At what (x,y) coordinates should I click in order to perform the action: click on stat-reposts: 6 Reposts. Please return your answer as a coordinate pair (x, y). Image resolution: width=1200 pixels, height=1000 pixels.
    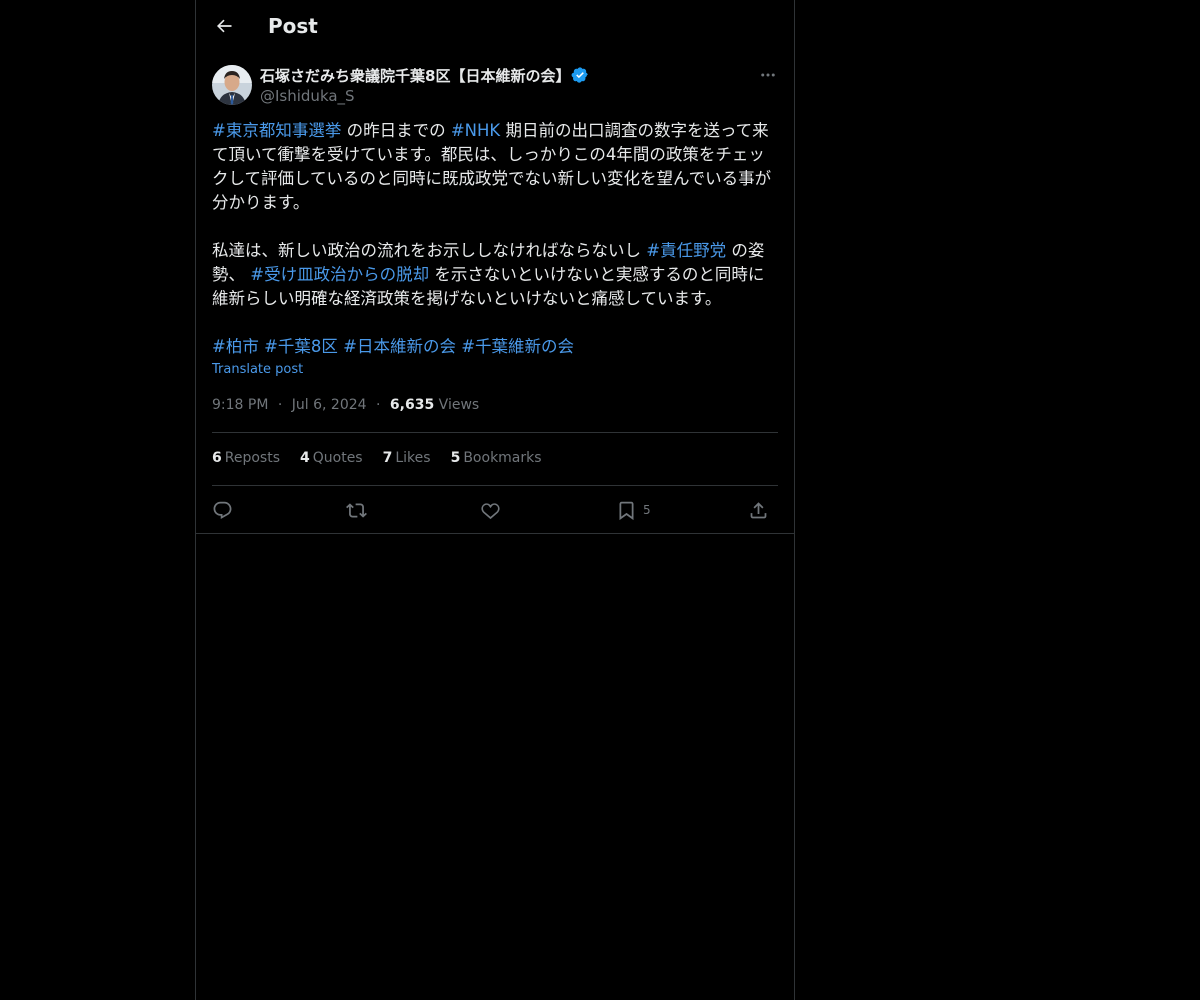
    Looking at the image, I should click on (246, 458).